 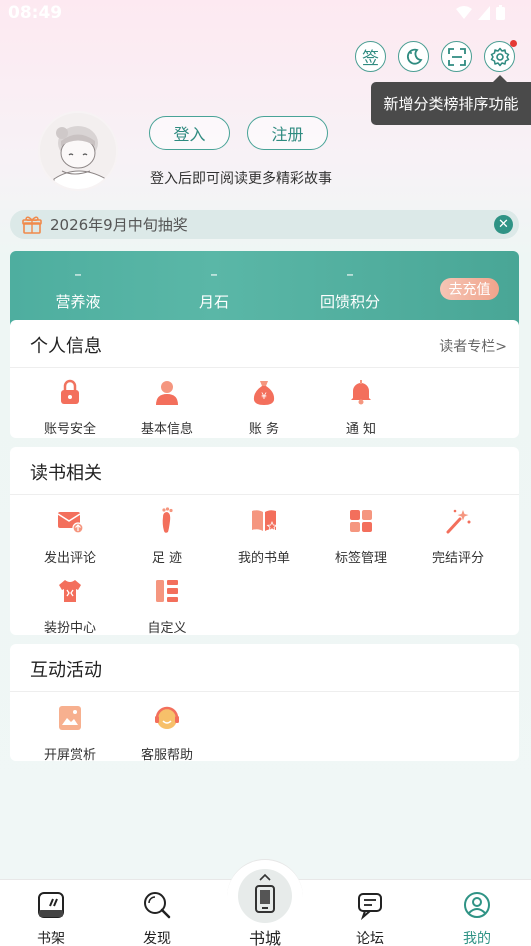 I want to click on item-label: 通 知, so click(x=361, y=429).